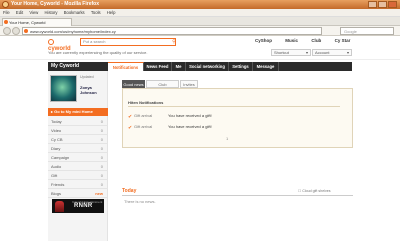 Image resolution: width=400 pixels, height=241 pixels. What do you see at coordinates (33, 12) in the screenshot?
I see `menu-view: View` at bounding box center [33, 12].